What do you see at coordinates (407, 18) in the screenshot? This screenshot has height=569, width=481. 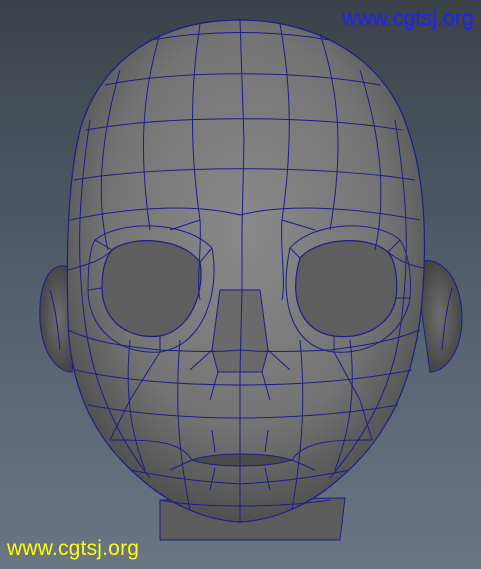 I see `top-watermark: www.cgtsj.org` at bounding box center [407, 18].